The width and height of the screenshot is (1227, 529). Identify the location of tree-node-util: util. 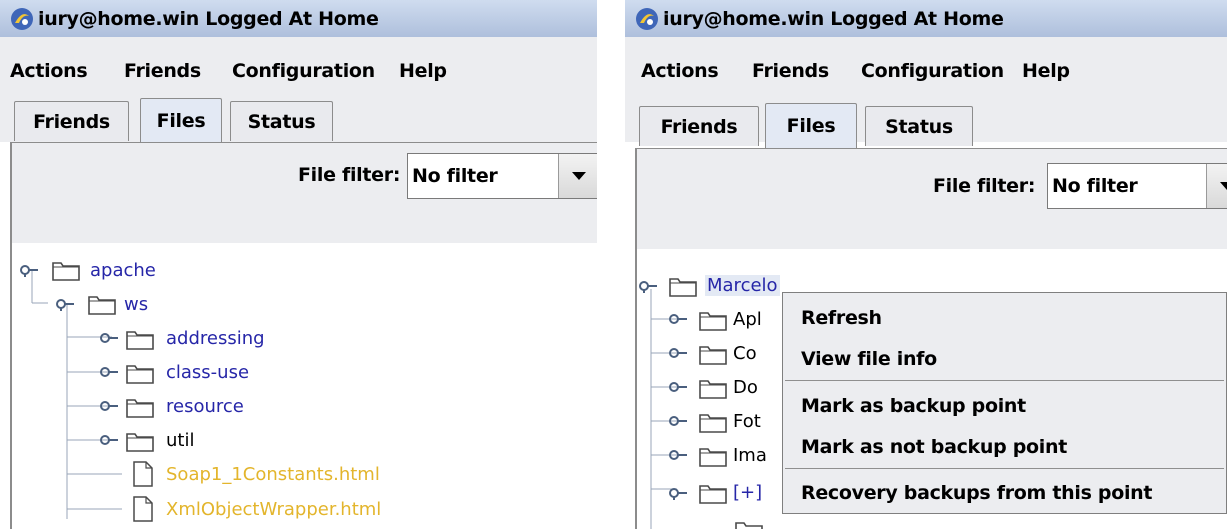
(180, 440).